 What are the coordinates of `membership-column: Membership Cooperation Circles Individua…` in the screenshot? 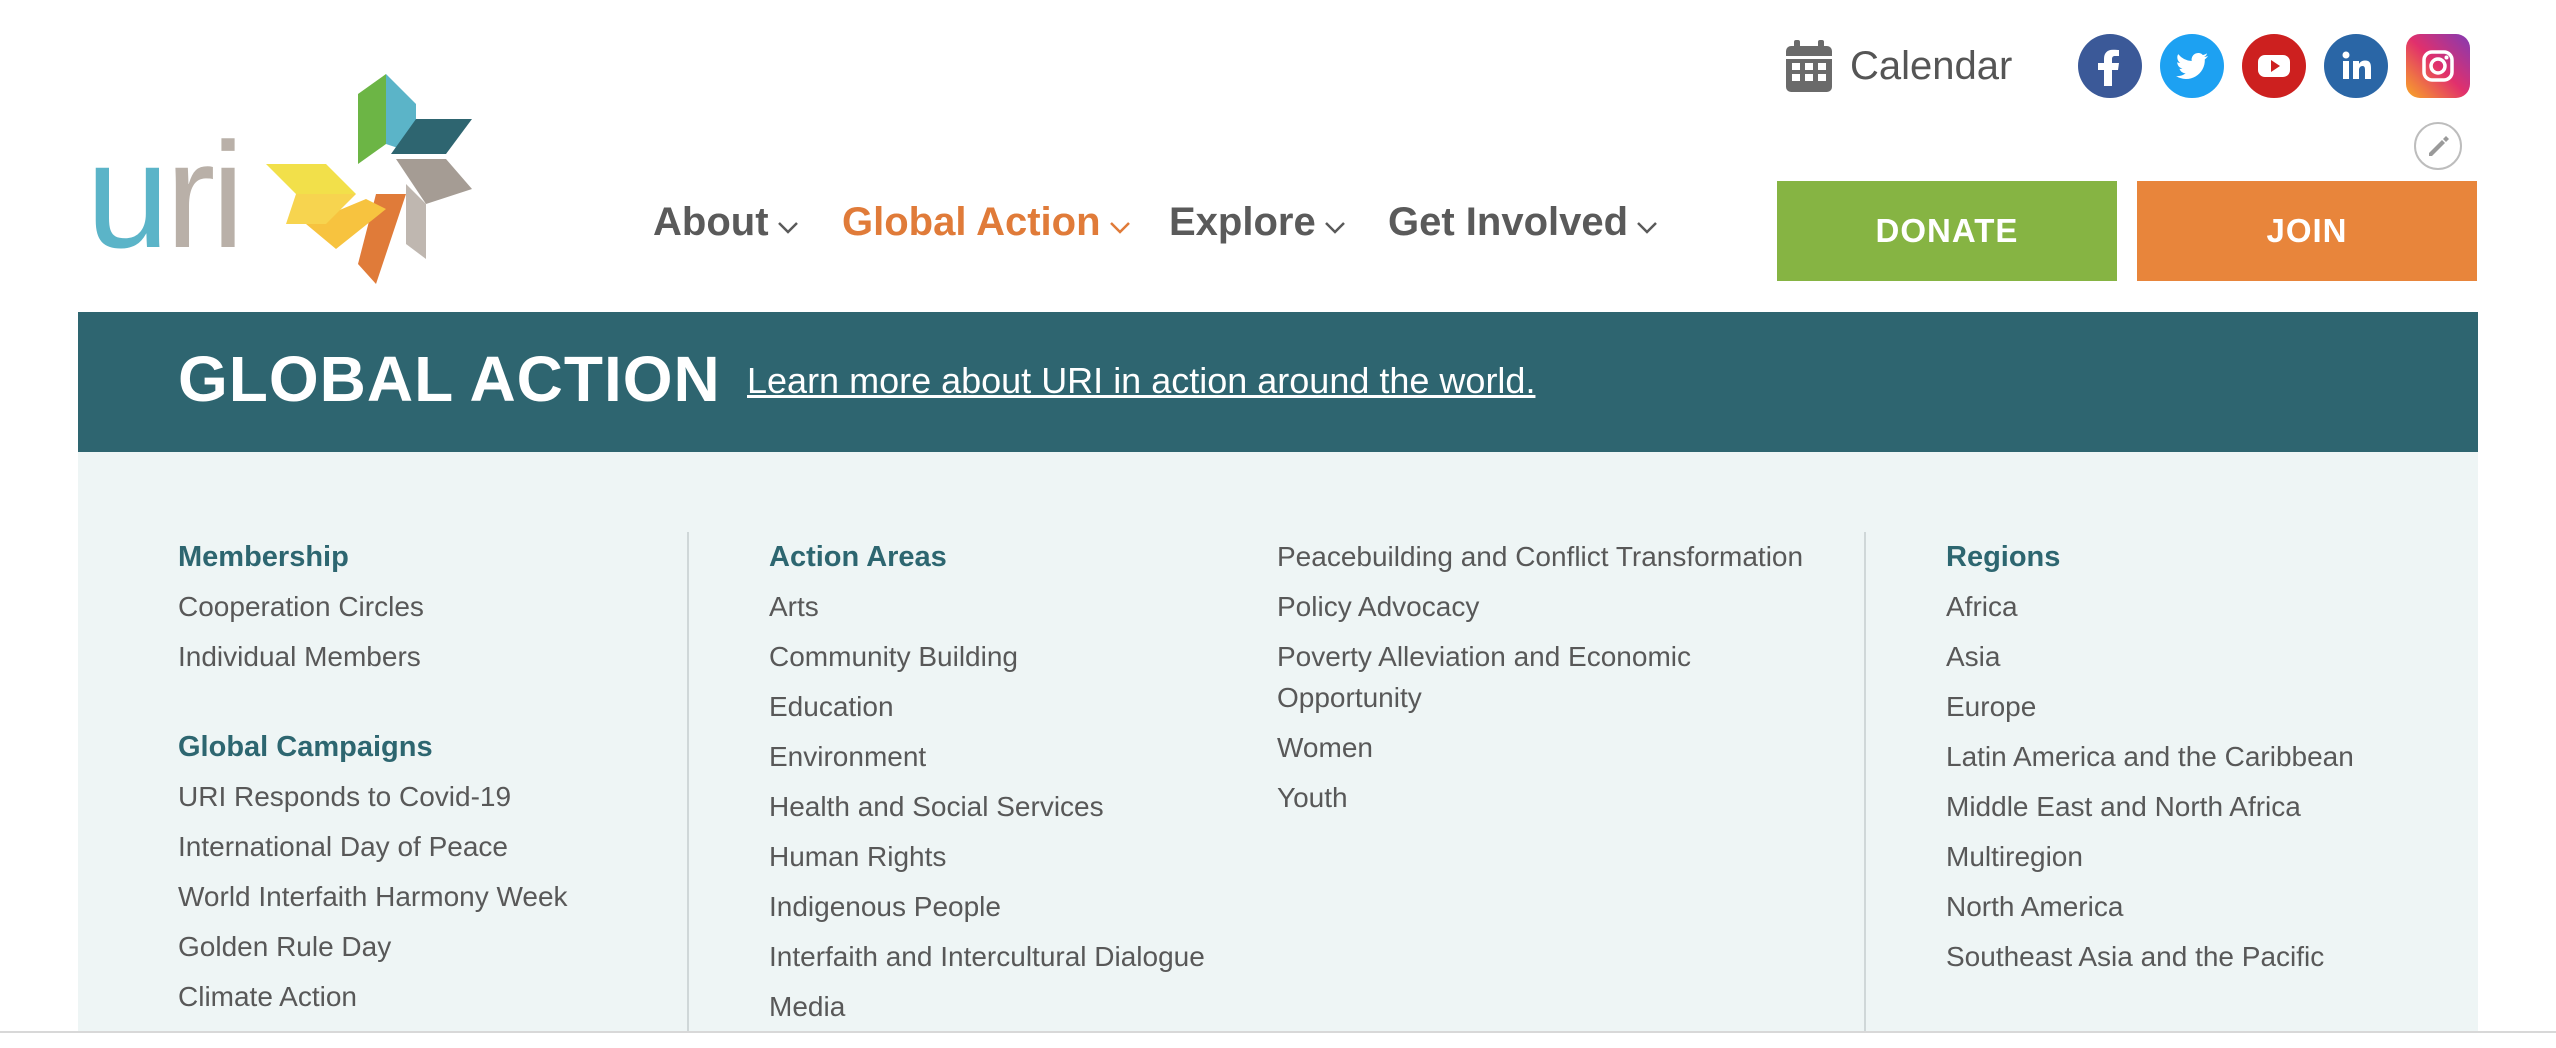 It's located at (373, 777).